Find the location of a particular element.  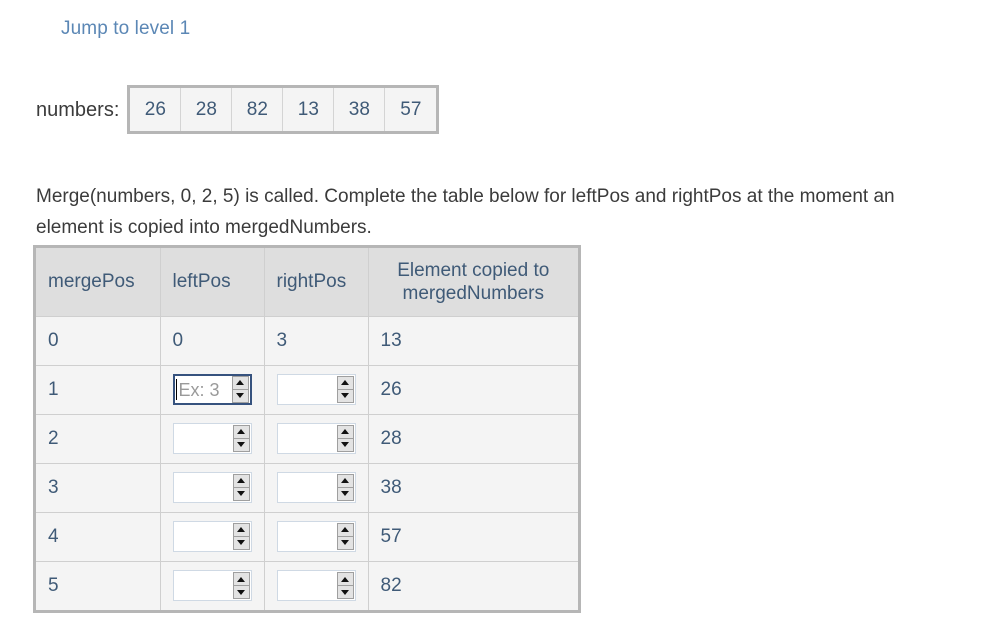

header-left-pos: leftPos is located at coordinates (212, 282).